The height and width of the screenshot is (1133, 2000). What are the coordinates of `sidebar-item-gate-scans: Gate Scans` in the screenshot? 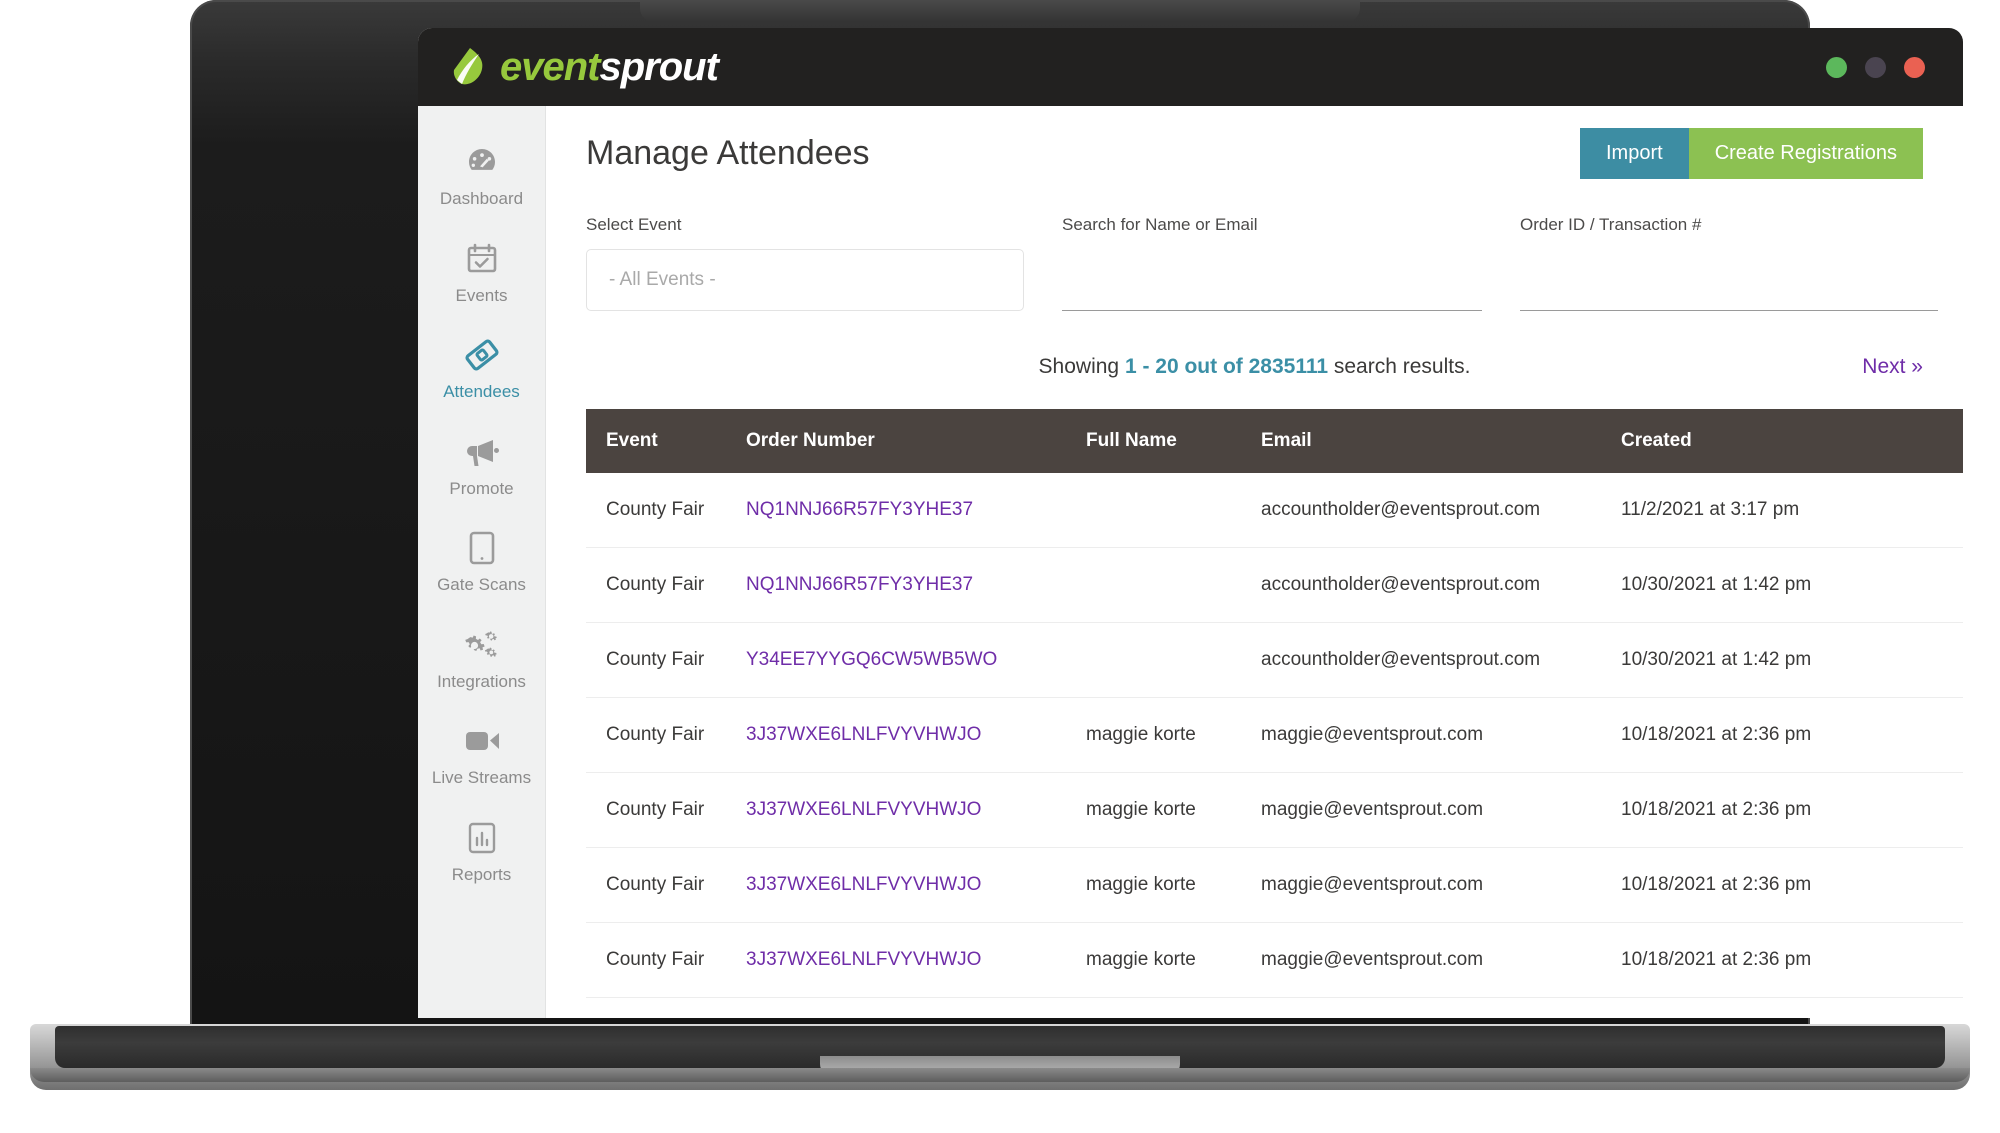 It's located at (481, 562).